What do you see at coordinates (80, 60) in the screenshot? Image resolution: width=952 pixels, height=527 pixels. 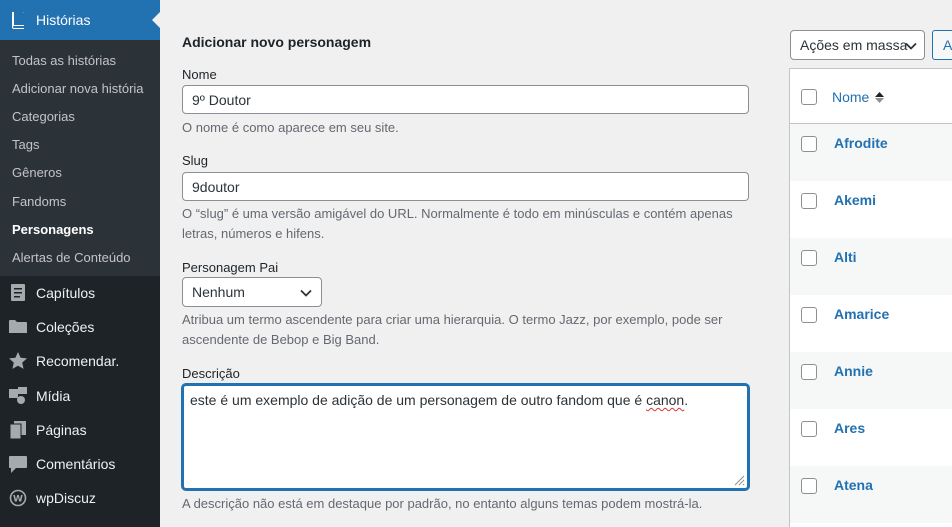 I see `submenu-todas-historias: Todas as histórias` at bounding box center [80, 60].